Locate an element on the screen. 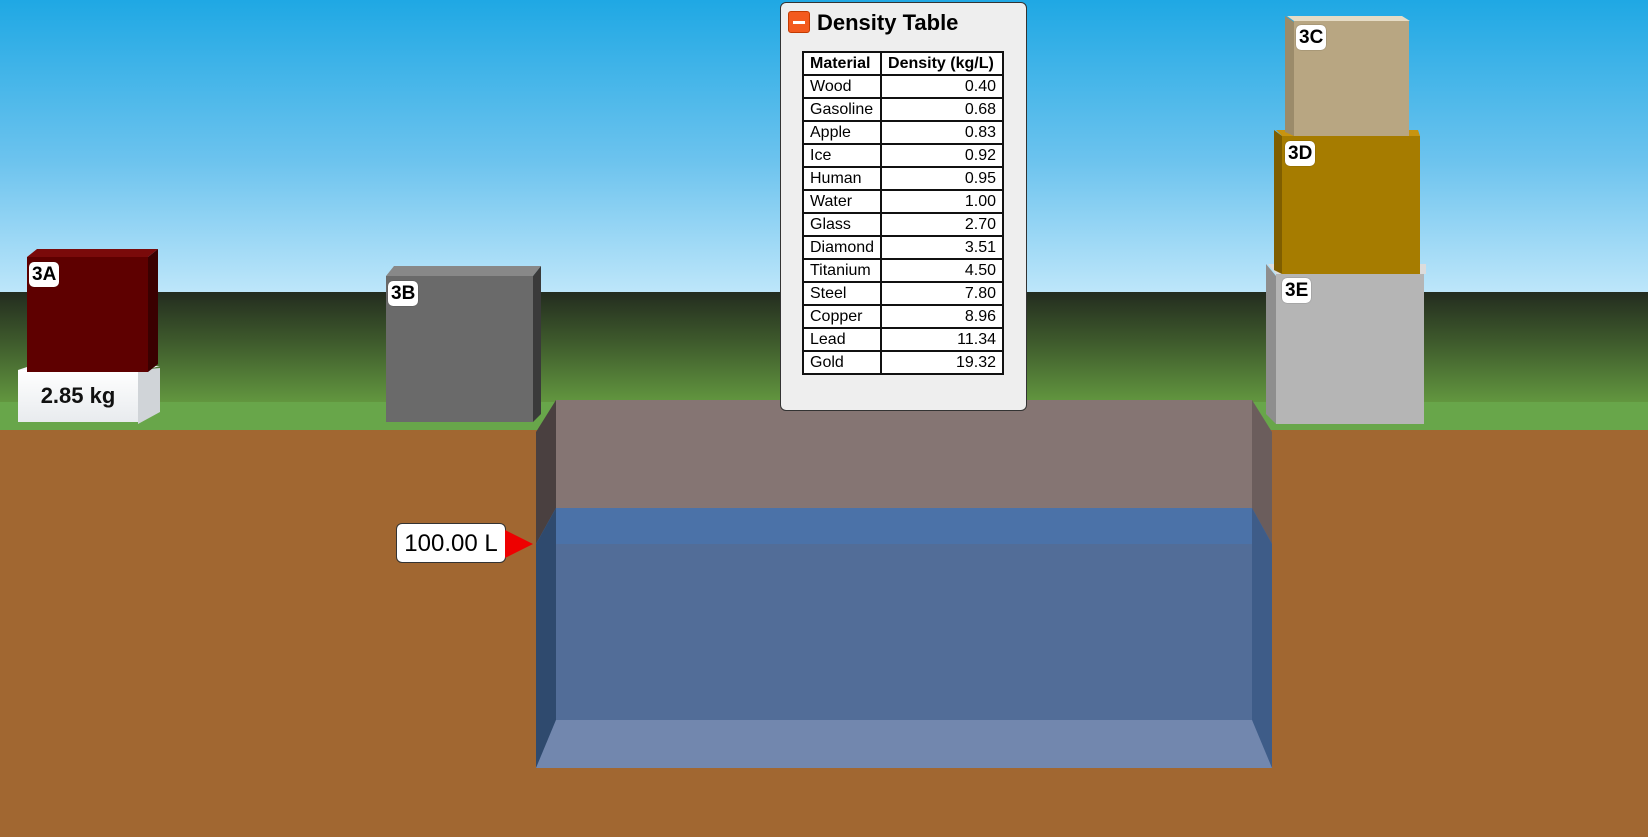 The width and height of the screenshot is (1648, 837). block-label-3d: 3D is located at coordinates (1300, 153).